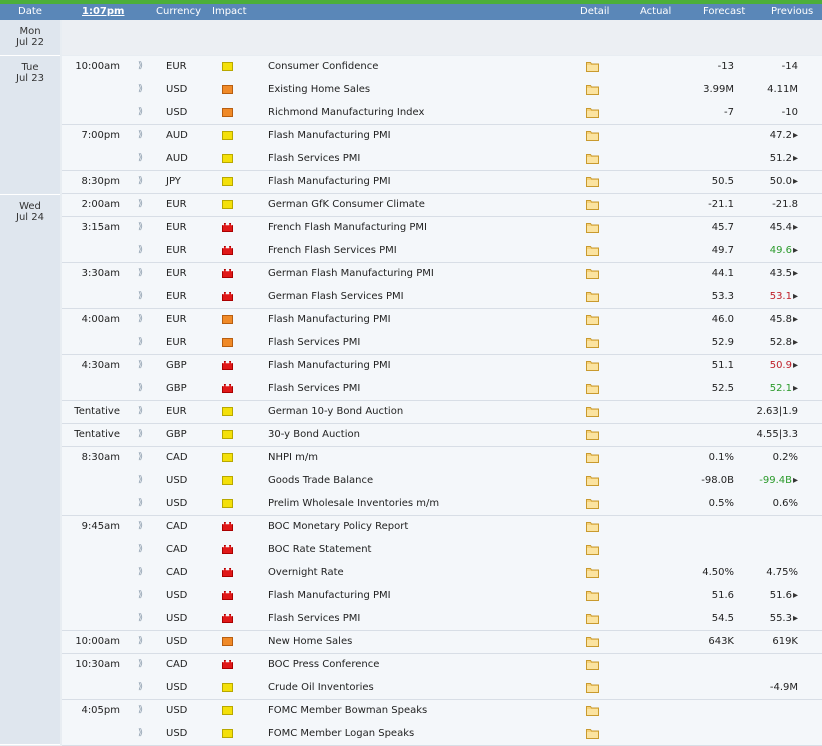  I want to click on header-current-time-link: 1:07pm, so click(103, 11).